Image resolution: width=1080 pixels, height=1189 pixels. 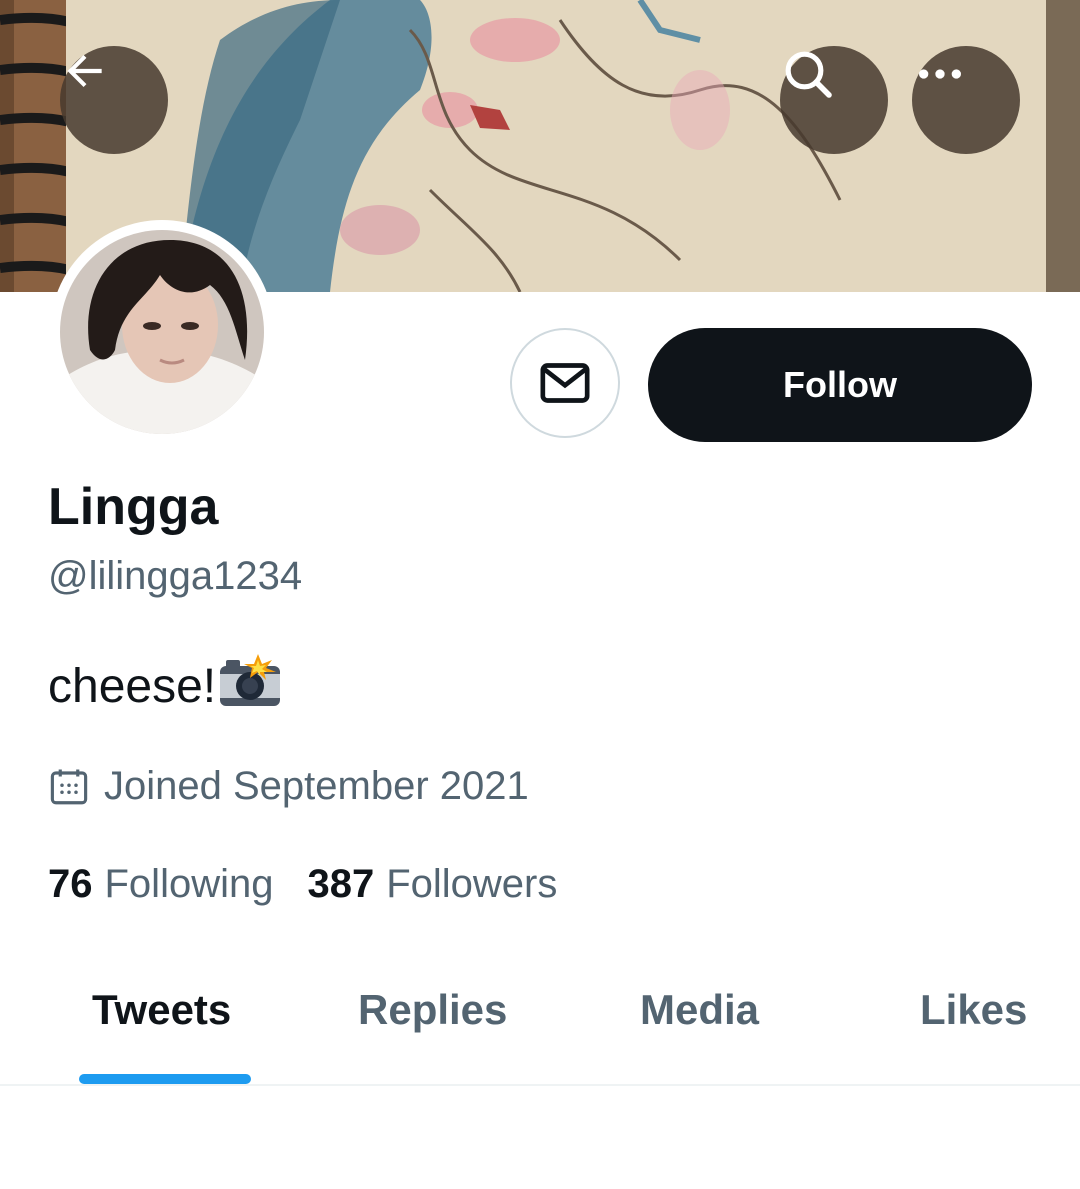 I want to click on more-icon, so click(x=940, y=74).